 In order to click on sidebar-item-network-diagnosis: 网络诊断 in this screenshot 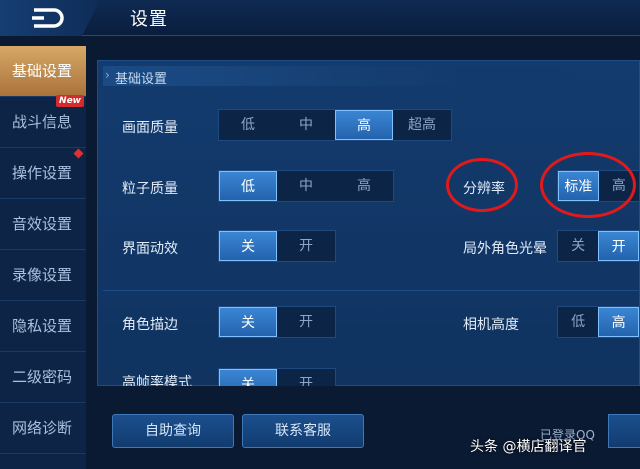, I will do `click(43, 428)`.